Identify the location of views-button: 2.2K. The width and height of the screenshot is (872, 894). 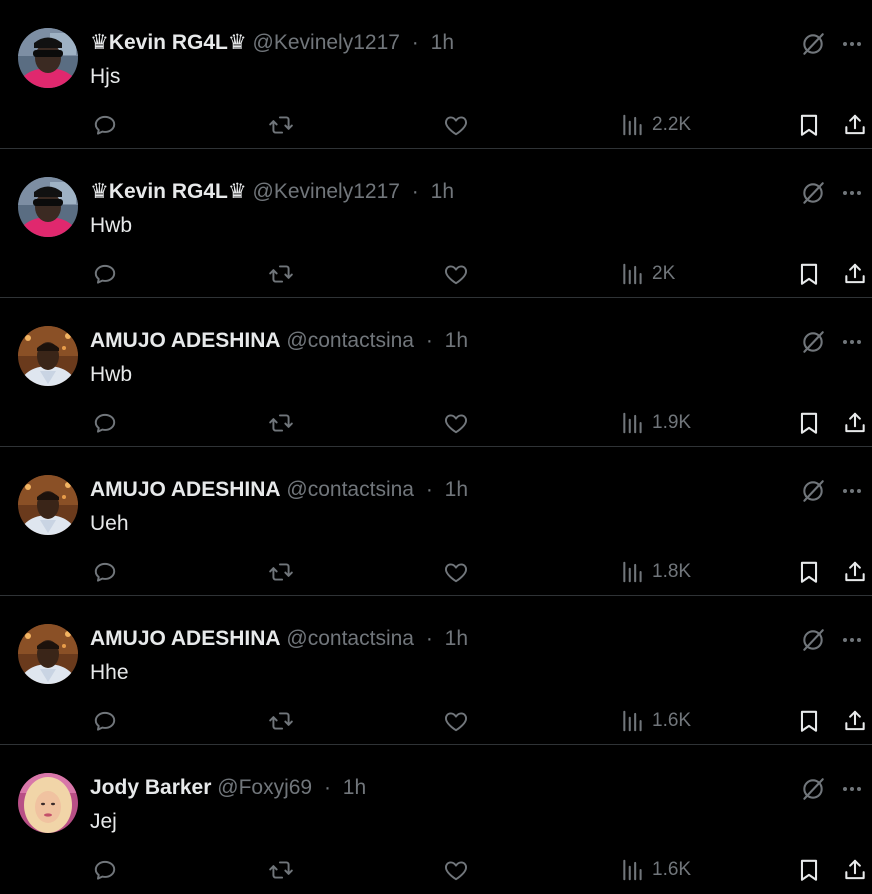
(655, 125).